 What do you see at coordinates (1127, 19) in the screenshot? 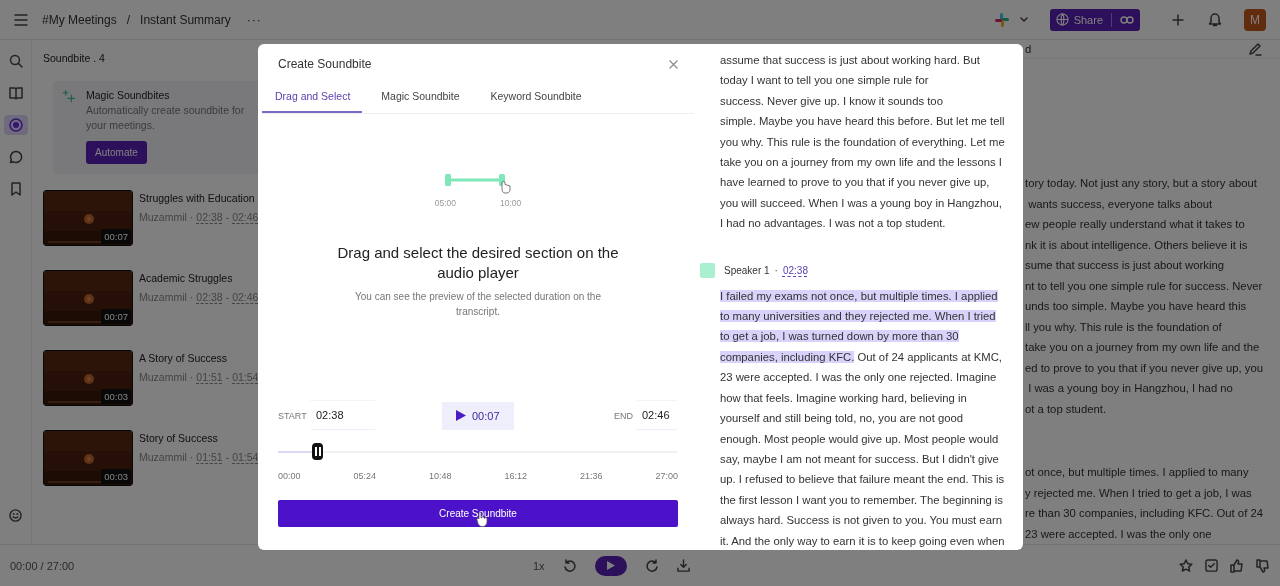
I see `link-icon` at bounding box center [1127, 19].